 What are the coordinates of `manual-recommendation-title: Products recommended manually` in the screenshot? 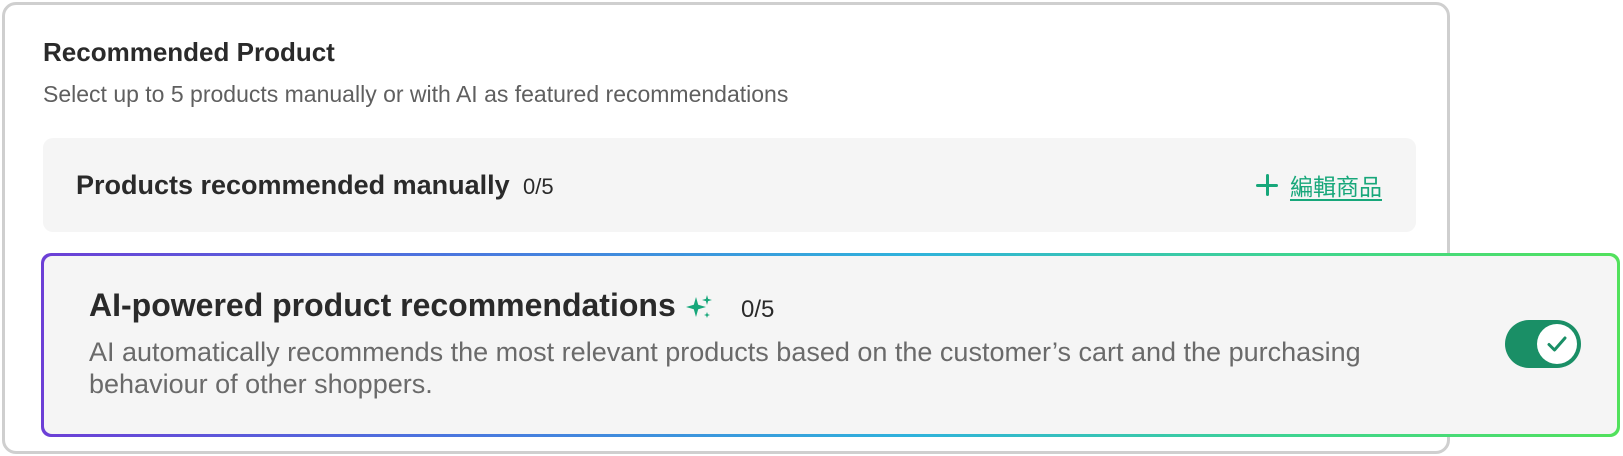 It's located at (293, 185).